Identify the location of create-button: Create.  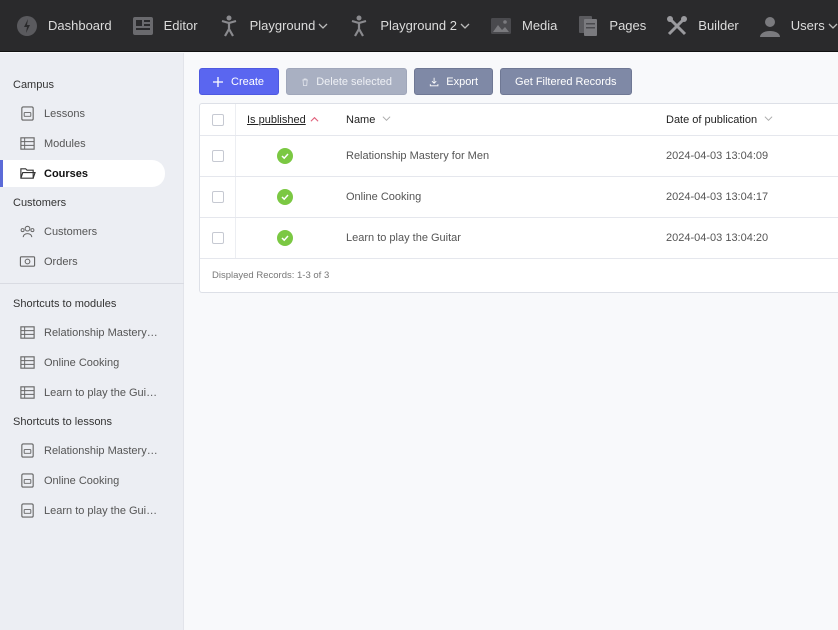
(239, 81).